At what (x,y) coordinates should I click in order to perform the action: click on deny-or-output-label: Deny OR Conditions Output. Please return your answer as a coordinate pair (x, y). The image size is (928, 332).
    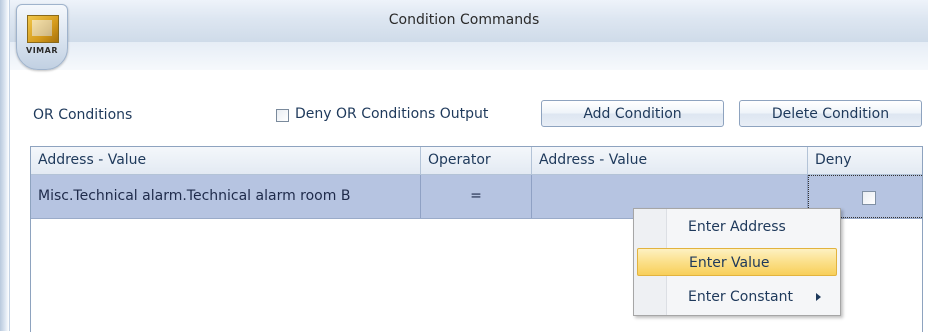
    Looking at the image, I should click on (391, 114).